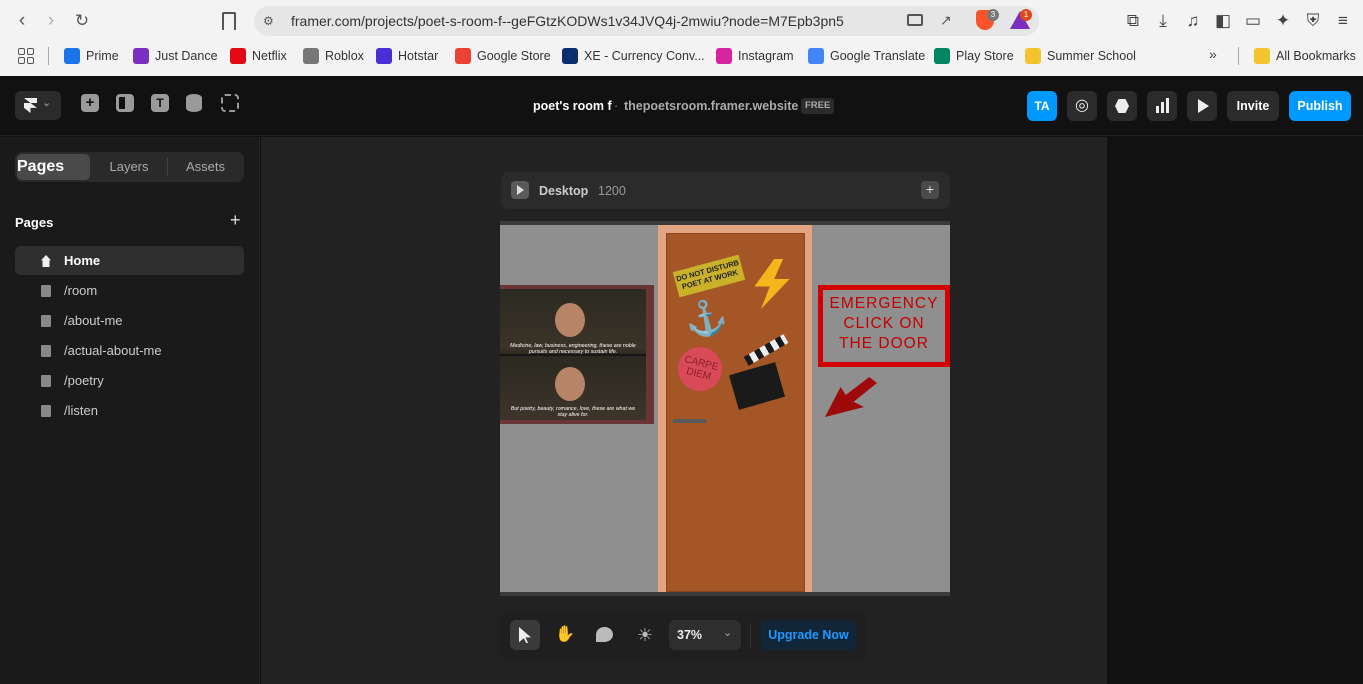 The image size is (1363, 684). Describe the element at coordinates (985, 56) in the screenshot. I see `bookmark-label: Play Store` at that location.